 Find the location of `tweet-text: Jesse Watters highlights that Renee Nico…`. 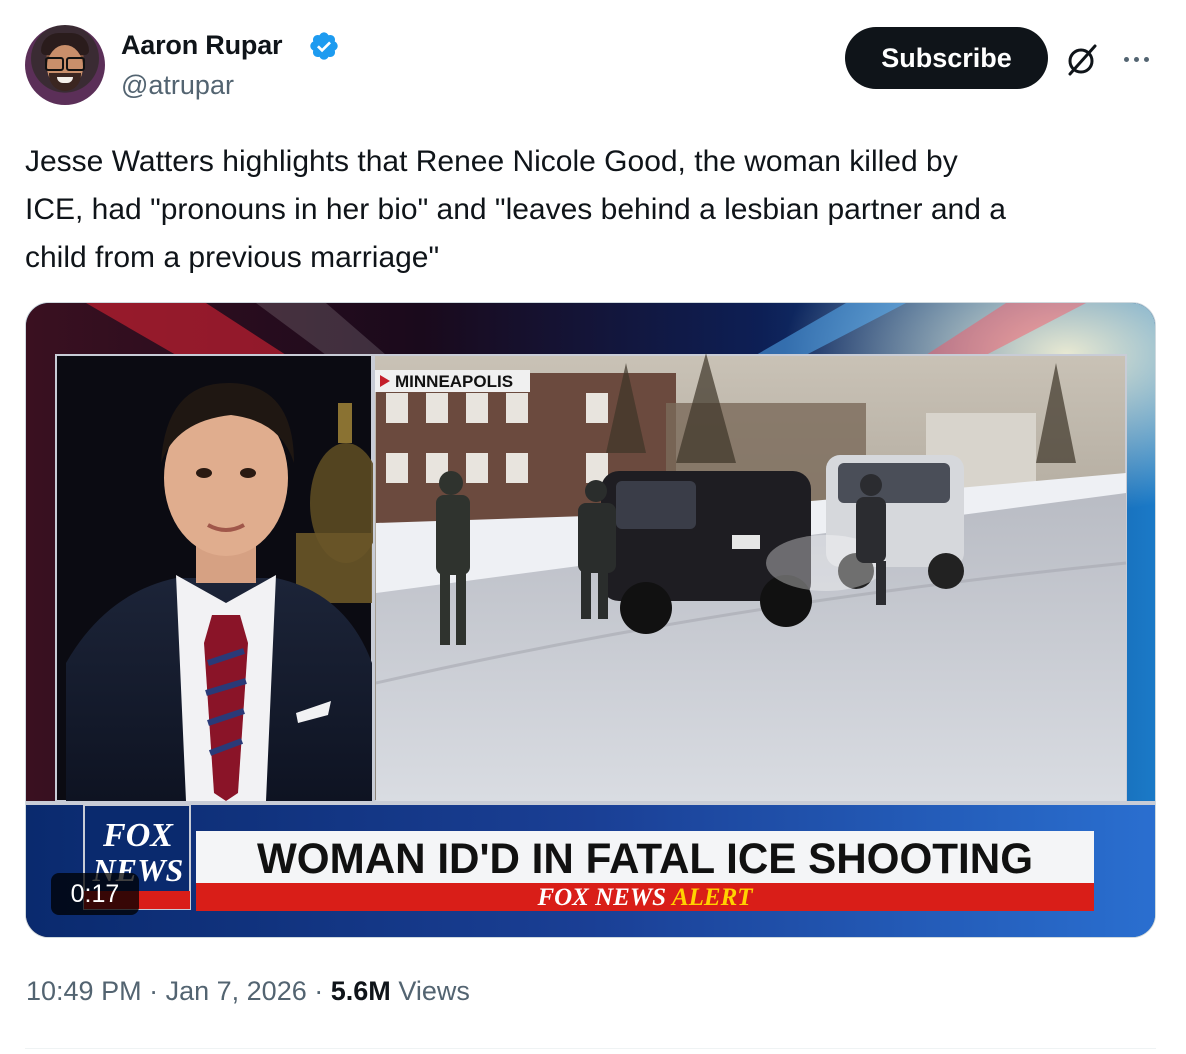

tweet-text: Jesse Watters highlights that Renee Nico… is located at coordinates (515, 209).